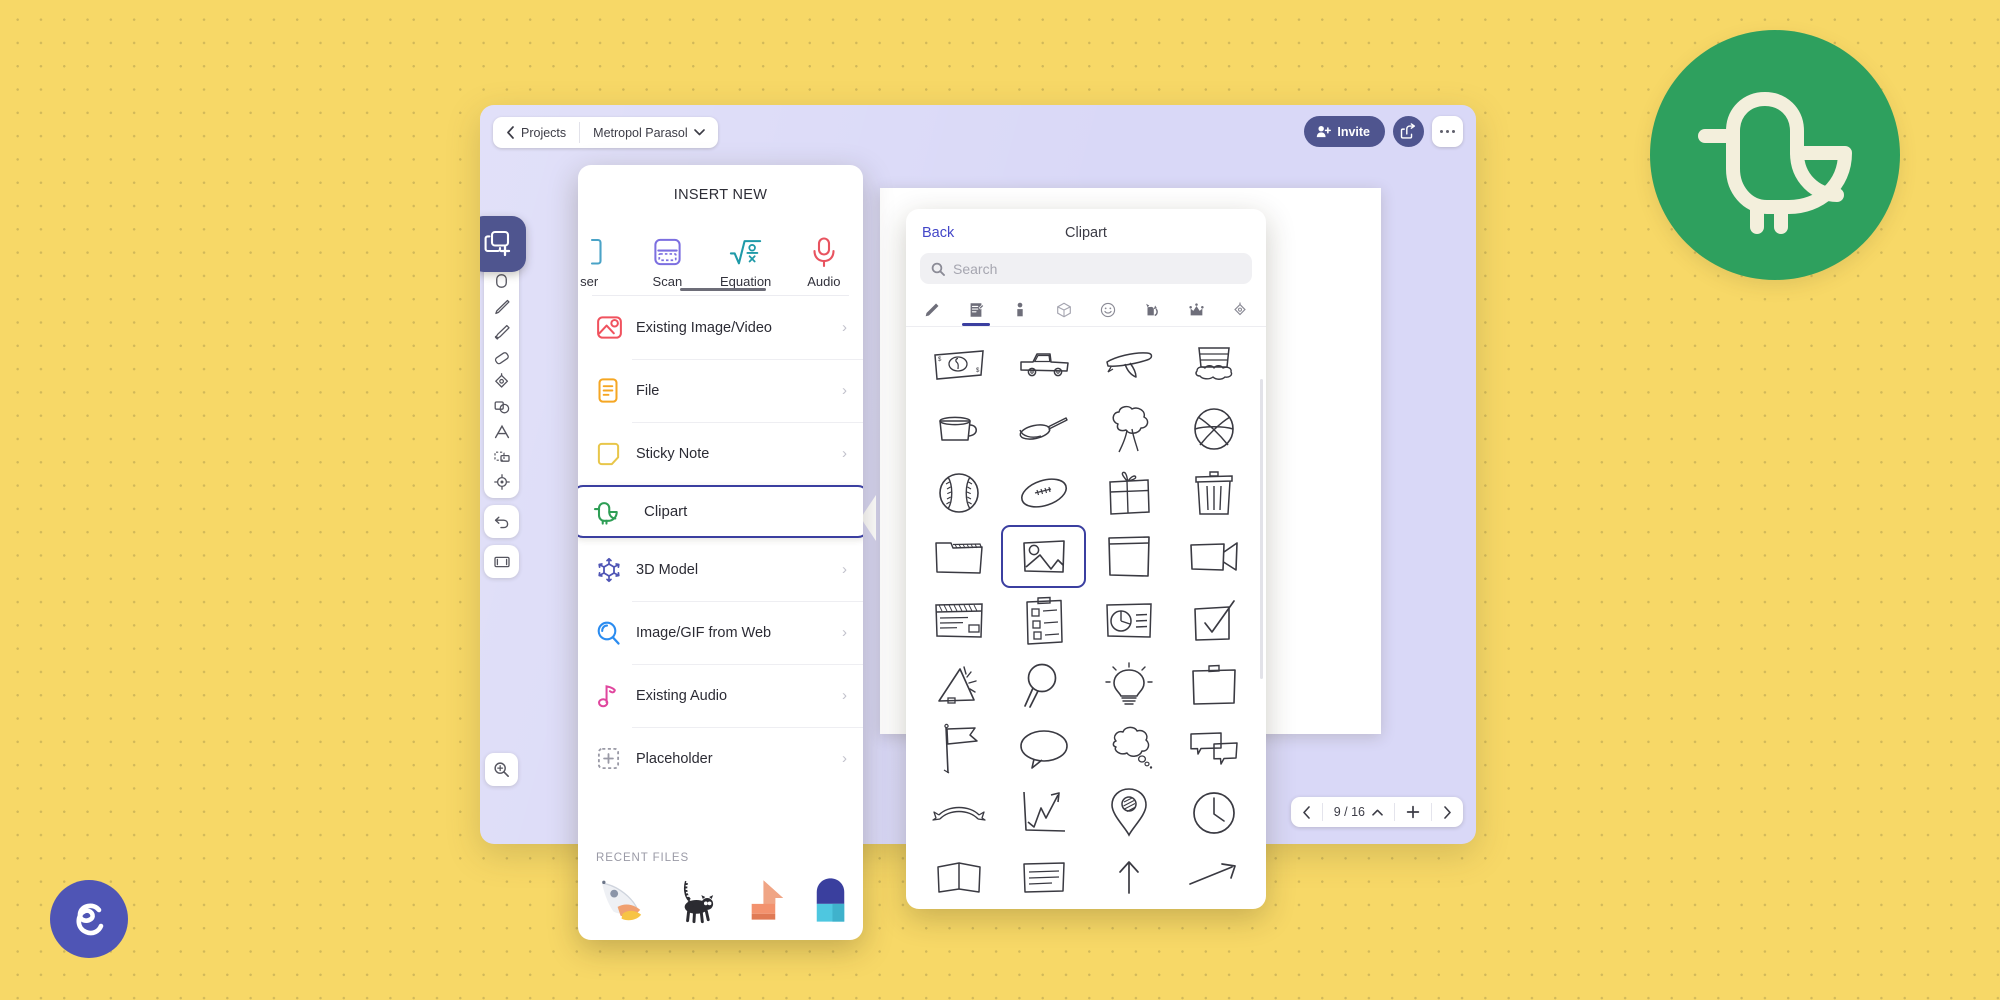  What do you see at coordinates (1043, 428) in the screenshot?
I see `clipart-item-frying-pan` at bounding box center [1043, 428].